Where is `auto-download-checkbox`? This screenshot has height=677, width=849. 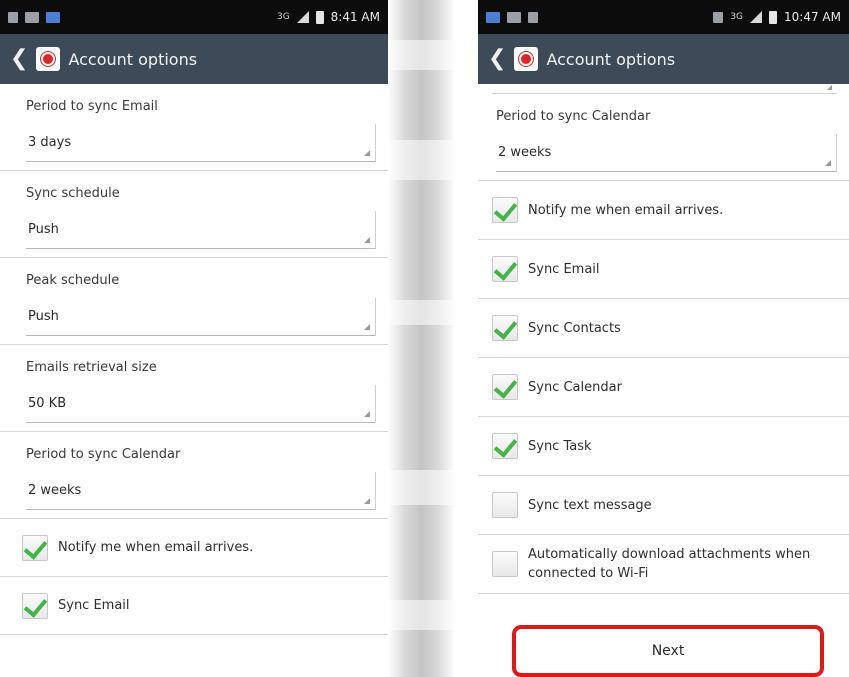 auto-download-checkbox is located at coordinates (505, 564).